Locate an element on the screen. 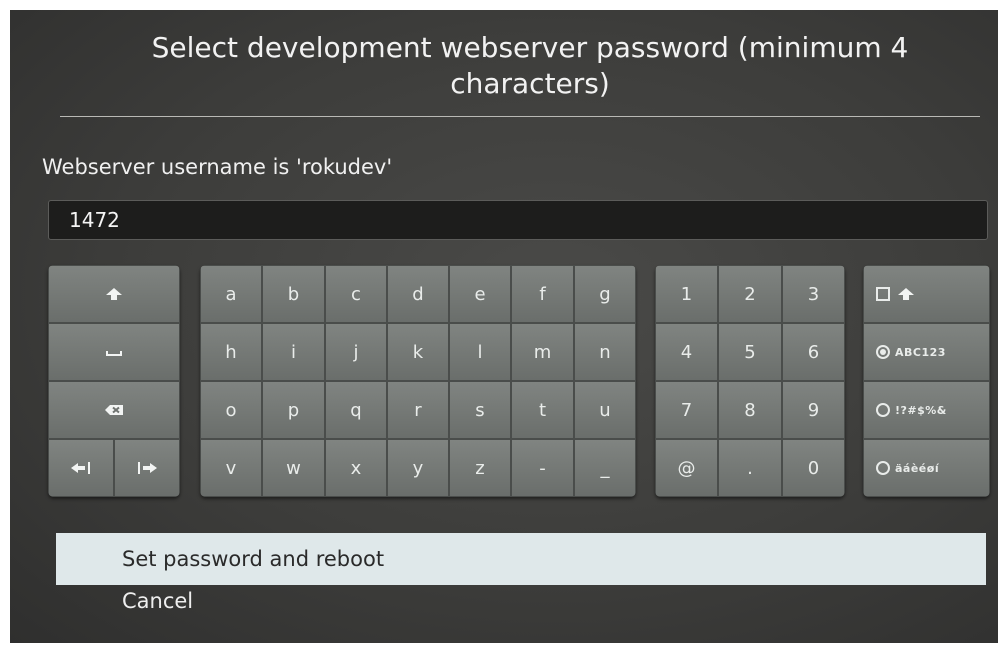 This screenshot has width=1000, height=645. key-label: 7 is located at coordinates (686, 410).